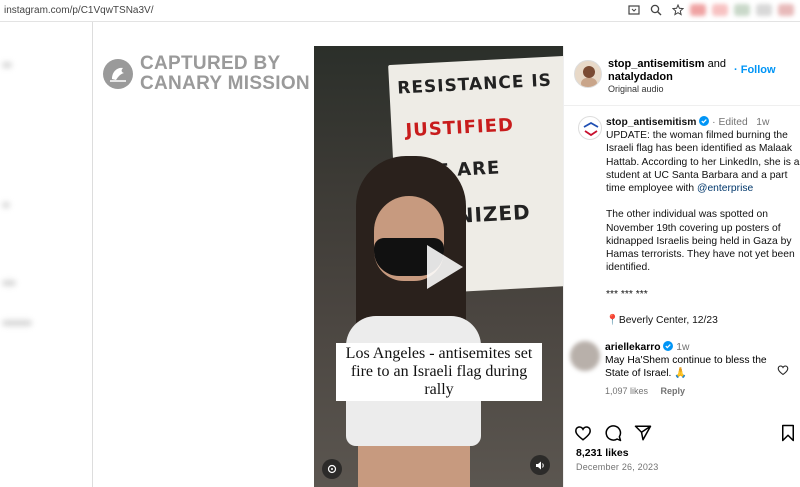 The height and width of the screenshot is (487, 800). Describe the element at coordinates (583, 433) in the screenshot. I see `like-heart-icon` at that location.